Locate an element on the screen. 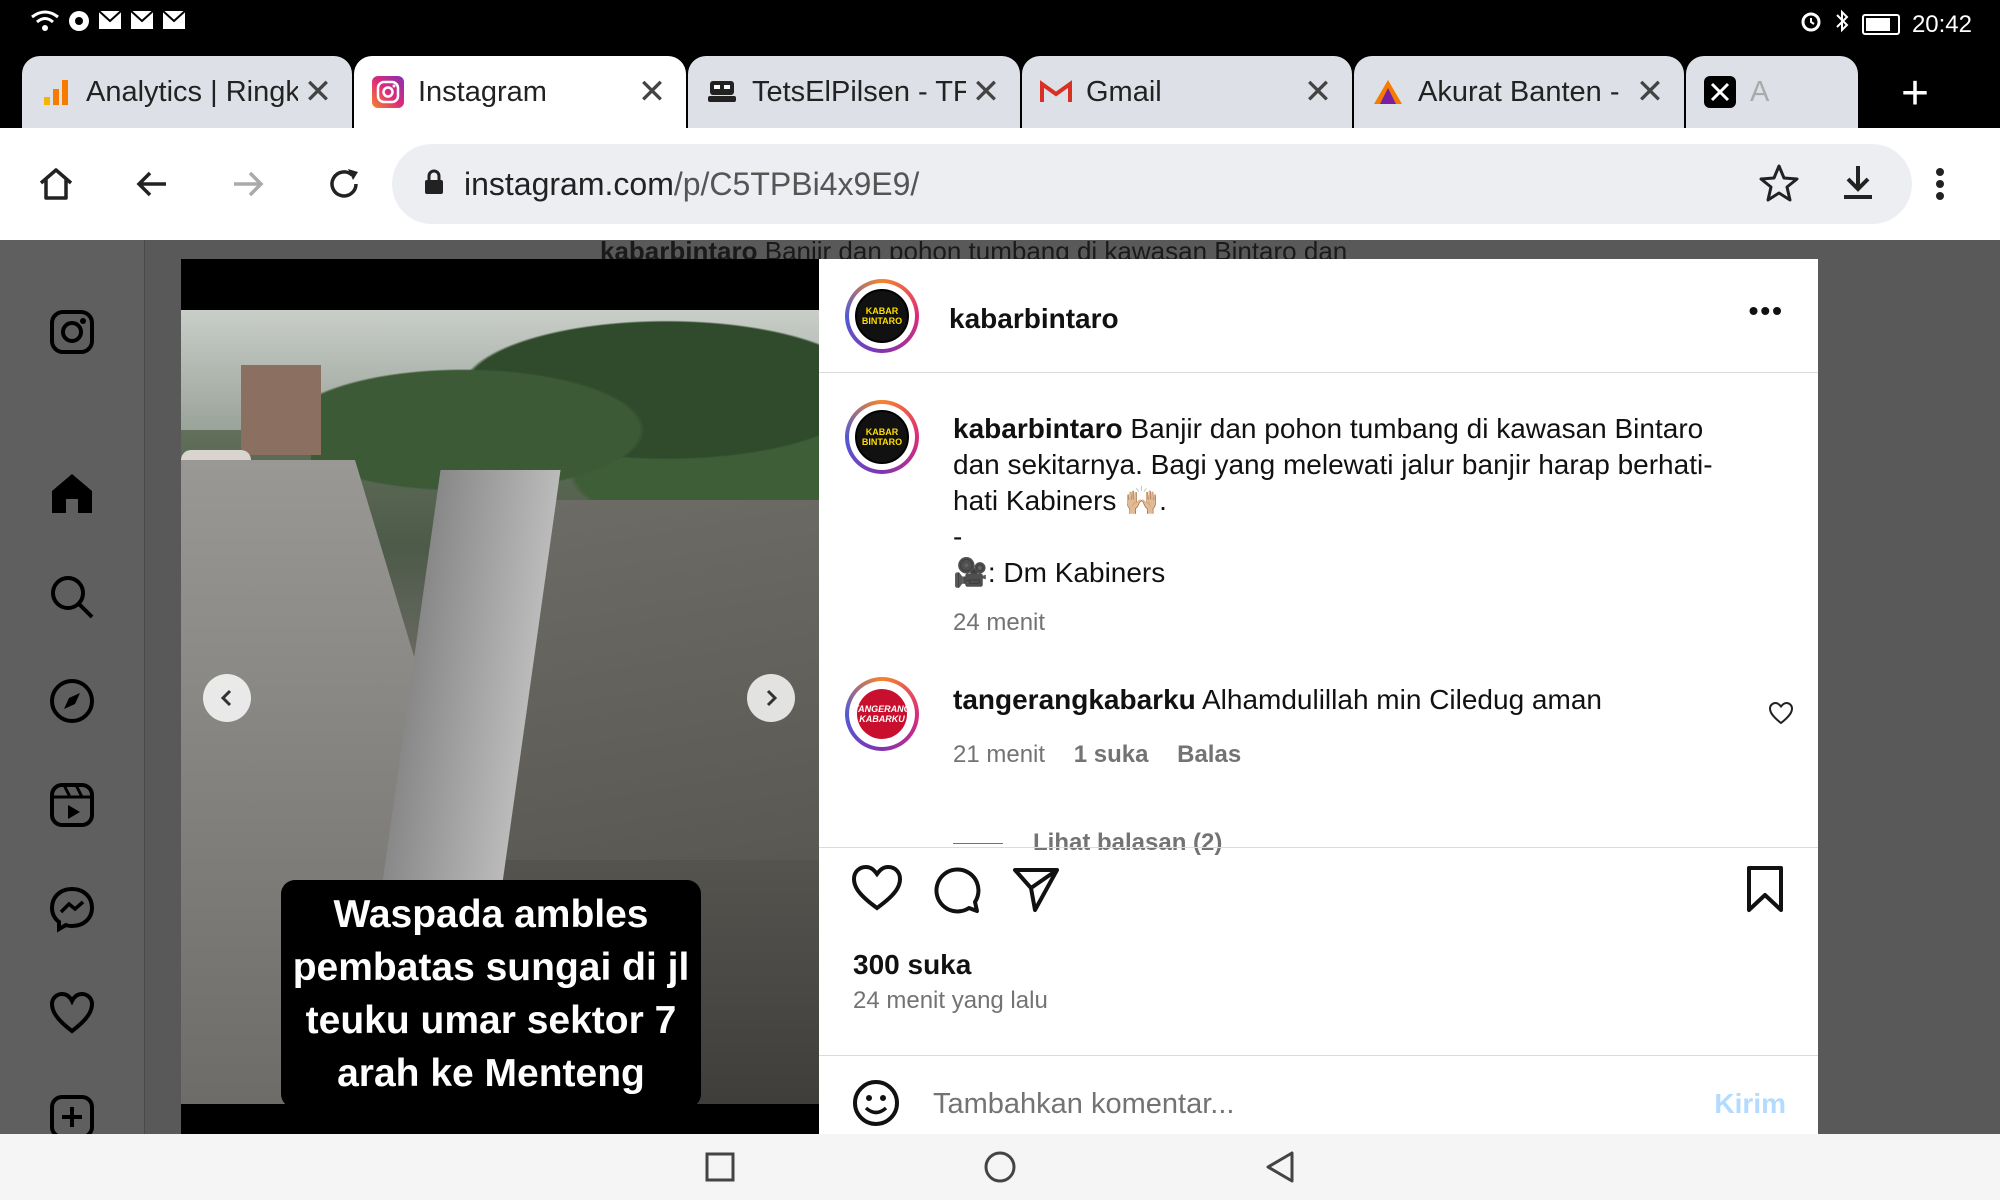 The width and height of the screenshot is (2000, 1200). view-replies-button: Lihat balasan (2) is located at coordinates (1087, 843).